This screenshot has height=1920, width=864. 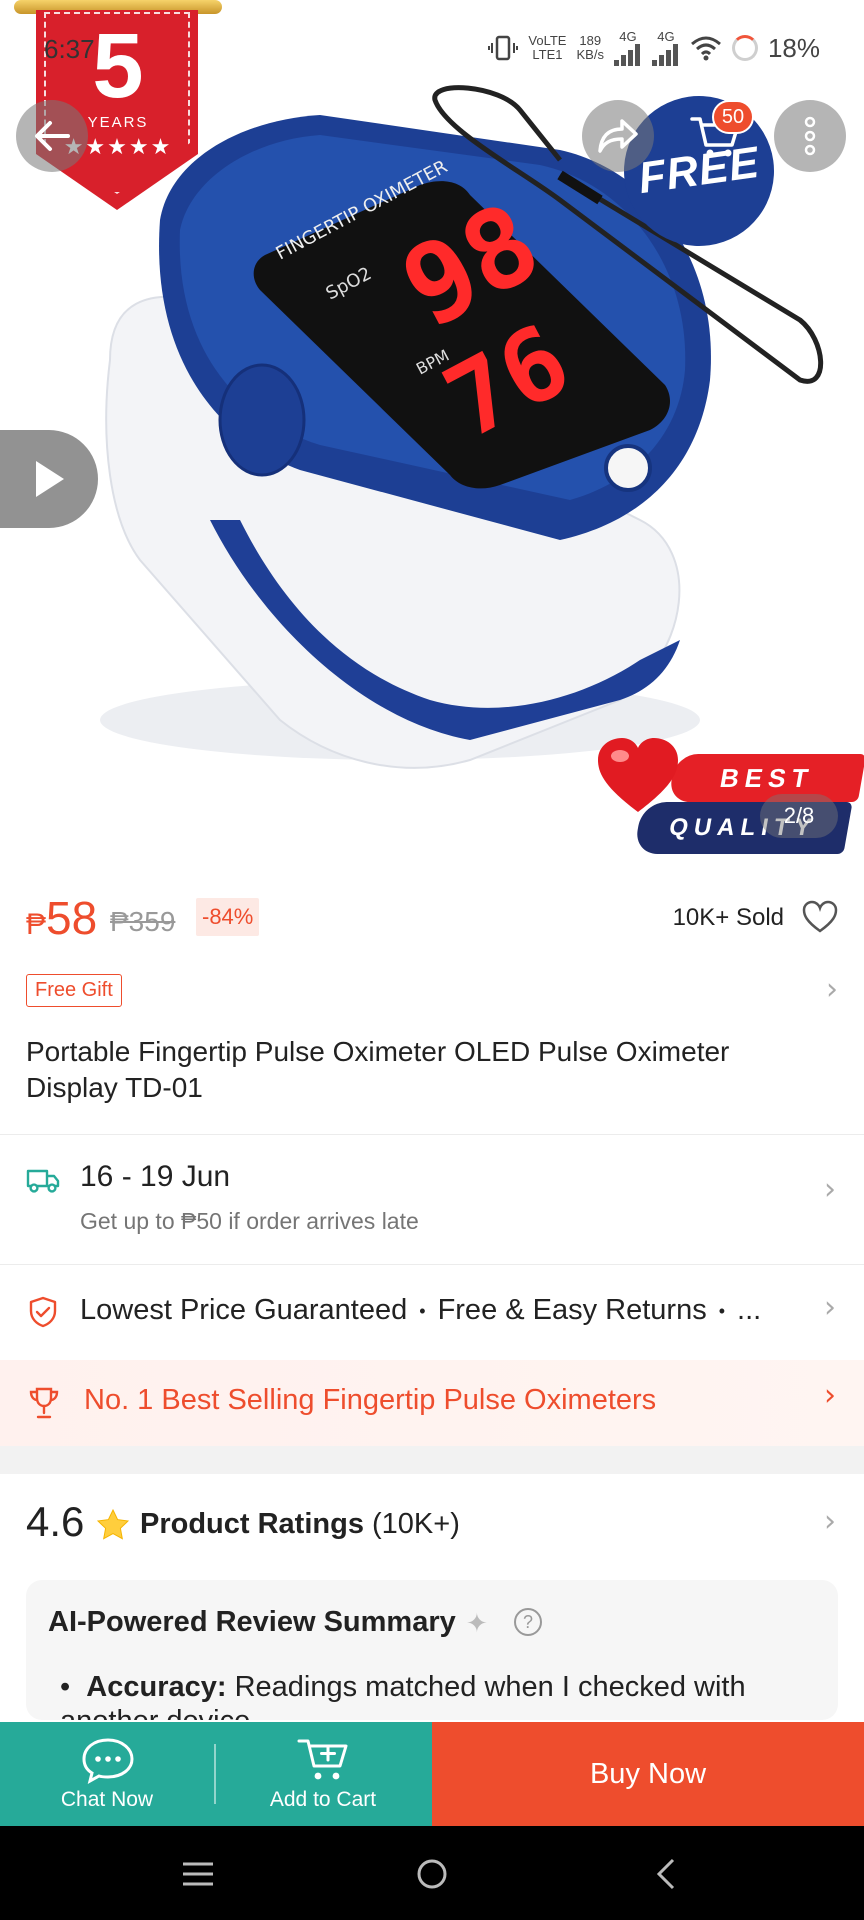 I want to click on system-nav-bar, so click(x=432, y=1873).